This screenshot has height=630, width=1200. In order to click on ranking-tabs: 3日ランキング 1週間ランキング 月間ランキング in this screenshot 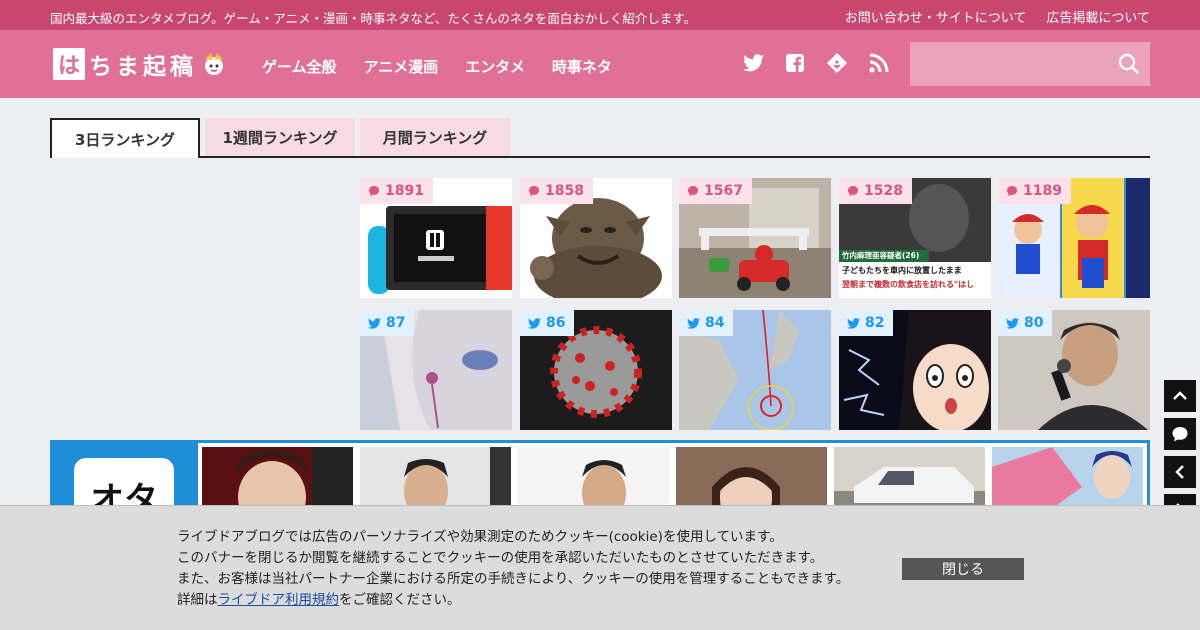, I will do `click(600, 138)`.